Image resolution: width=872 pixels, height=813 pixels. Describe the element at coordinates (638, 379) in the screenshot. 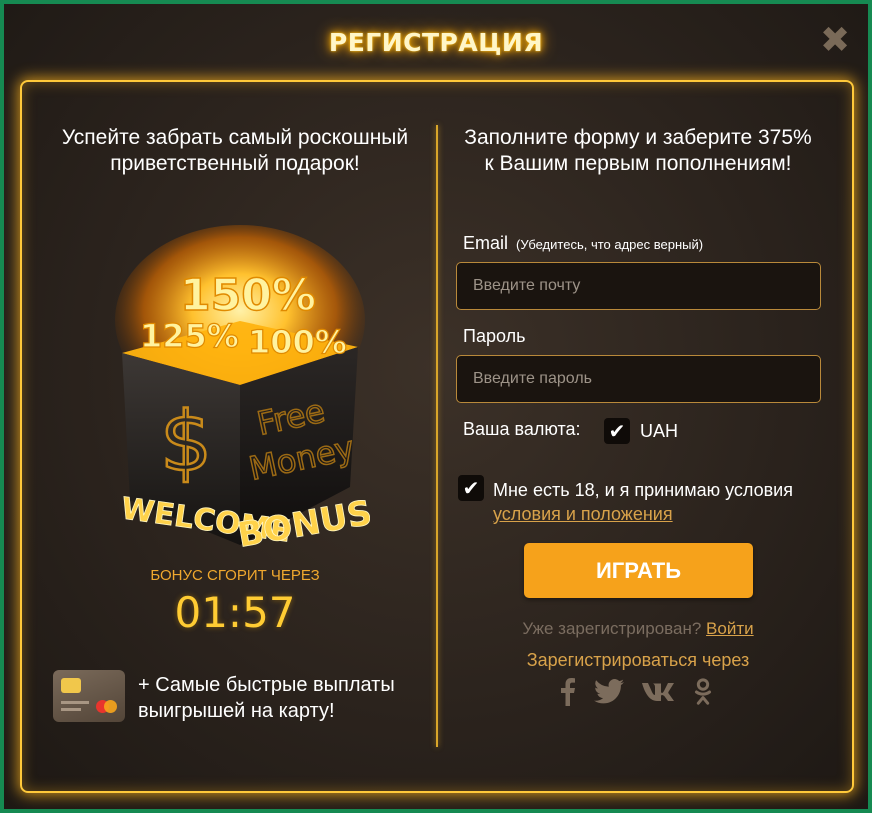

I see `password-field` at that location.